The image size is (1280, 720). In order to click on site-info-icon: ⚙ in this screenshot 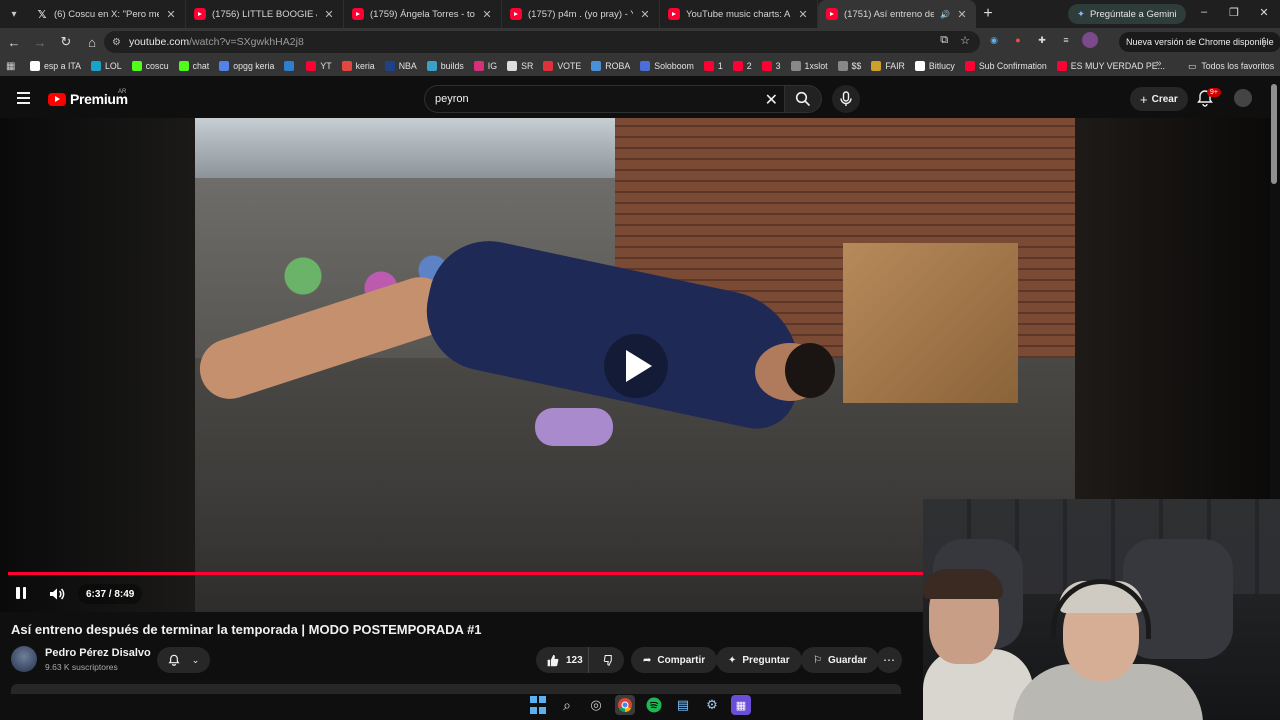, I will do `click(116, 42)`.